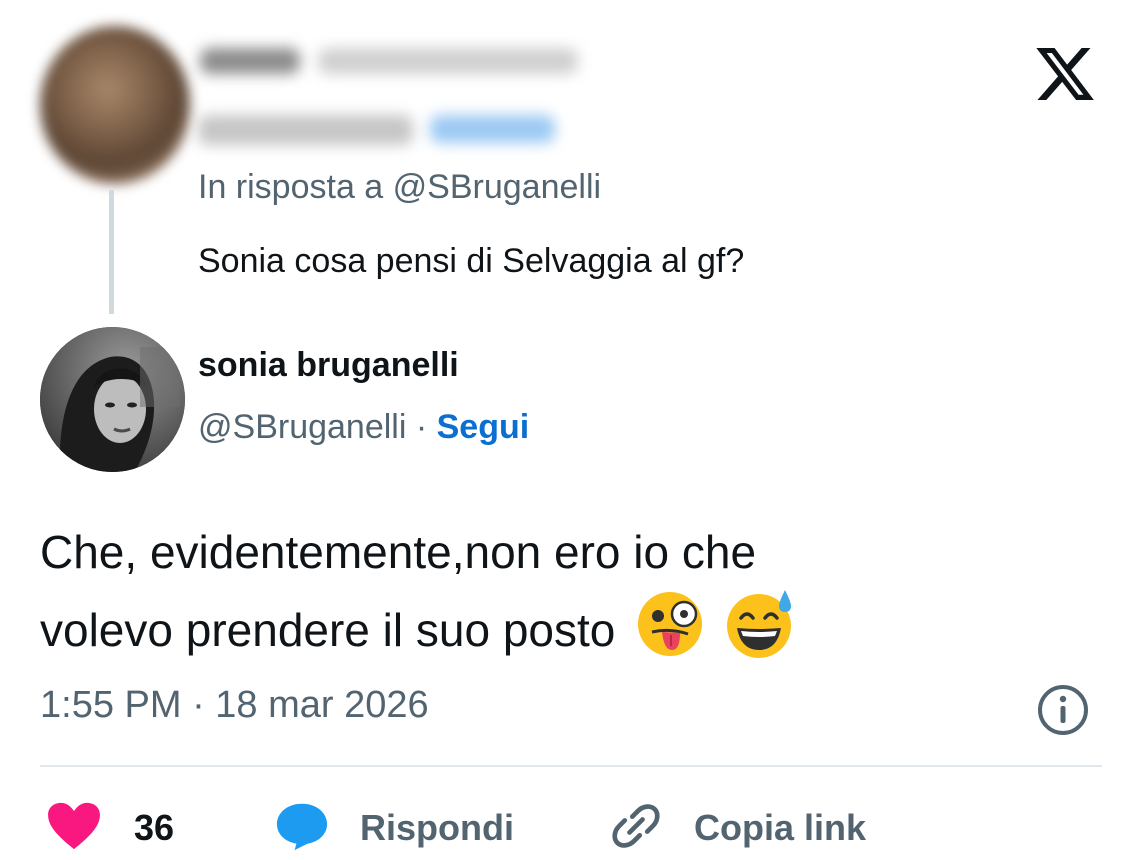  What do you see at coordinates (492, 129) in the screenshot?
I see `parent-follow-button-redacted` at bounding box center [492, 129].